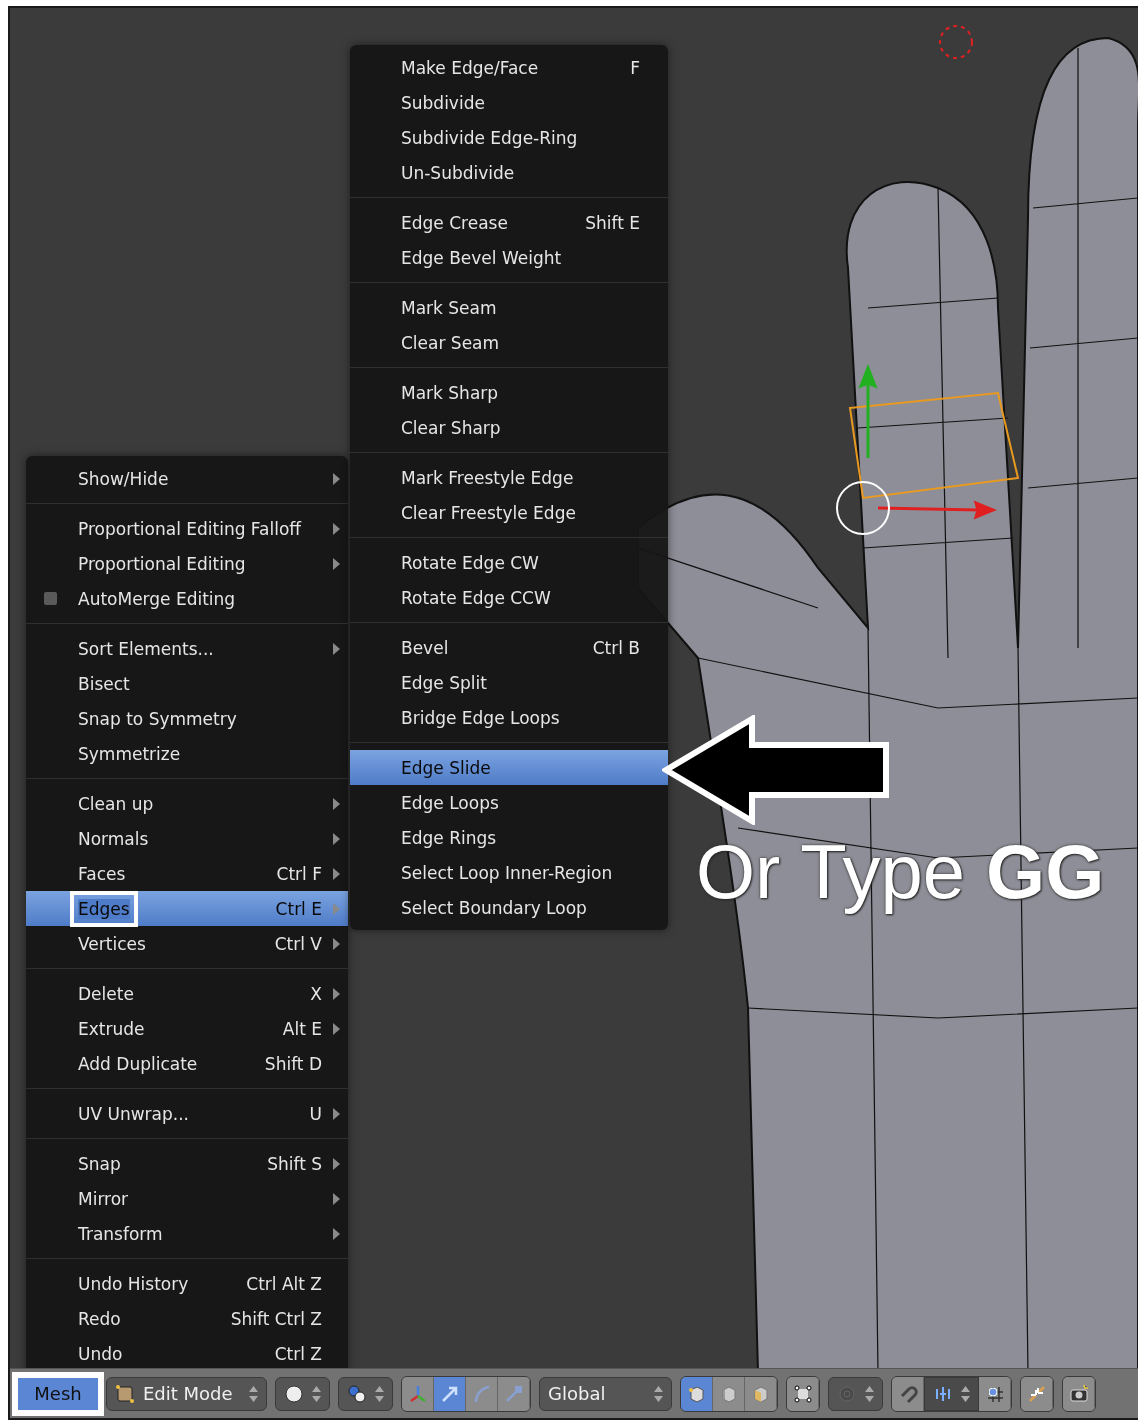 The width and height of the screenshot is (1138, 1420). I want to click on menu-item: Clean up, so click(187, 803).